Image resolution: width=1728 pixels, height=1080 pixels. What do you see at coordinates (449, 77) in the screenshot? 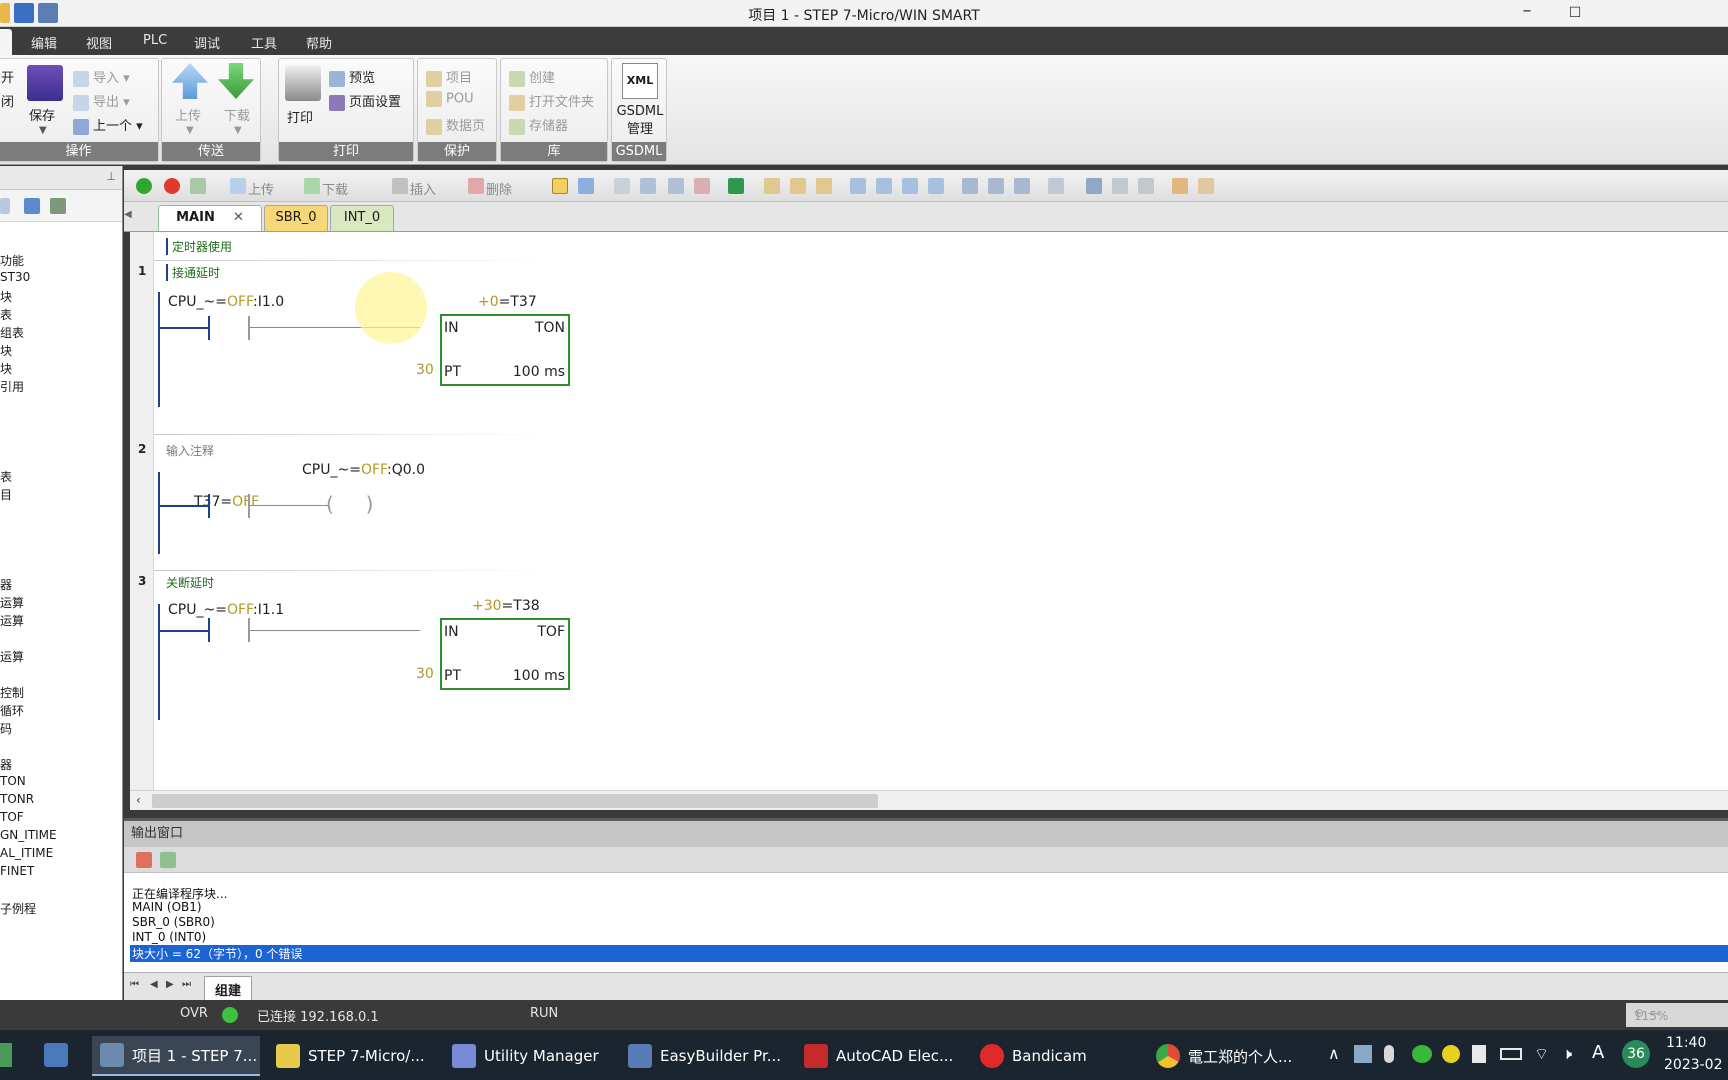
I see `protect-project-button: 项目` at bounding box center [449, 77].